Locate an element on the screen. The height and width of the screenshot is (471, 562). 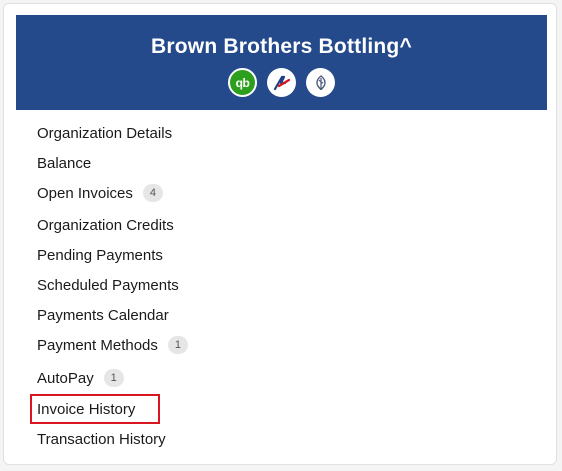
nav-item-label: Payments Calendar is located at coordinates (103, 315).